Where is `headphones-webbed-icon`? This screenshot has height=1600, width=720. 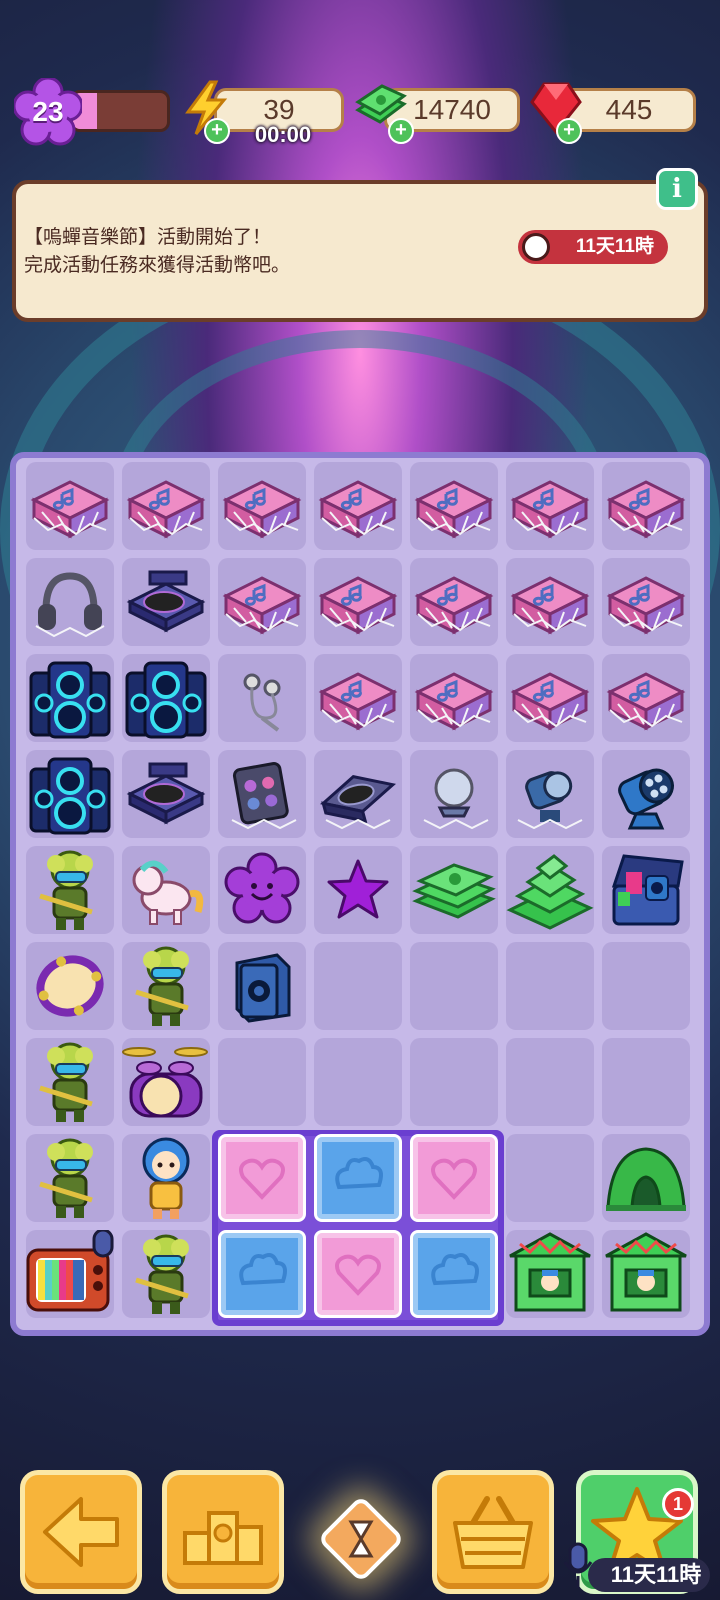 headphones-webbed-icon is located at coordinates (70, 602).